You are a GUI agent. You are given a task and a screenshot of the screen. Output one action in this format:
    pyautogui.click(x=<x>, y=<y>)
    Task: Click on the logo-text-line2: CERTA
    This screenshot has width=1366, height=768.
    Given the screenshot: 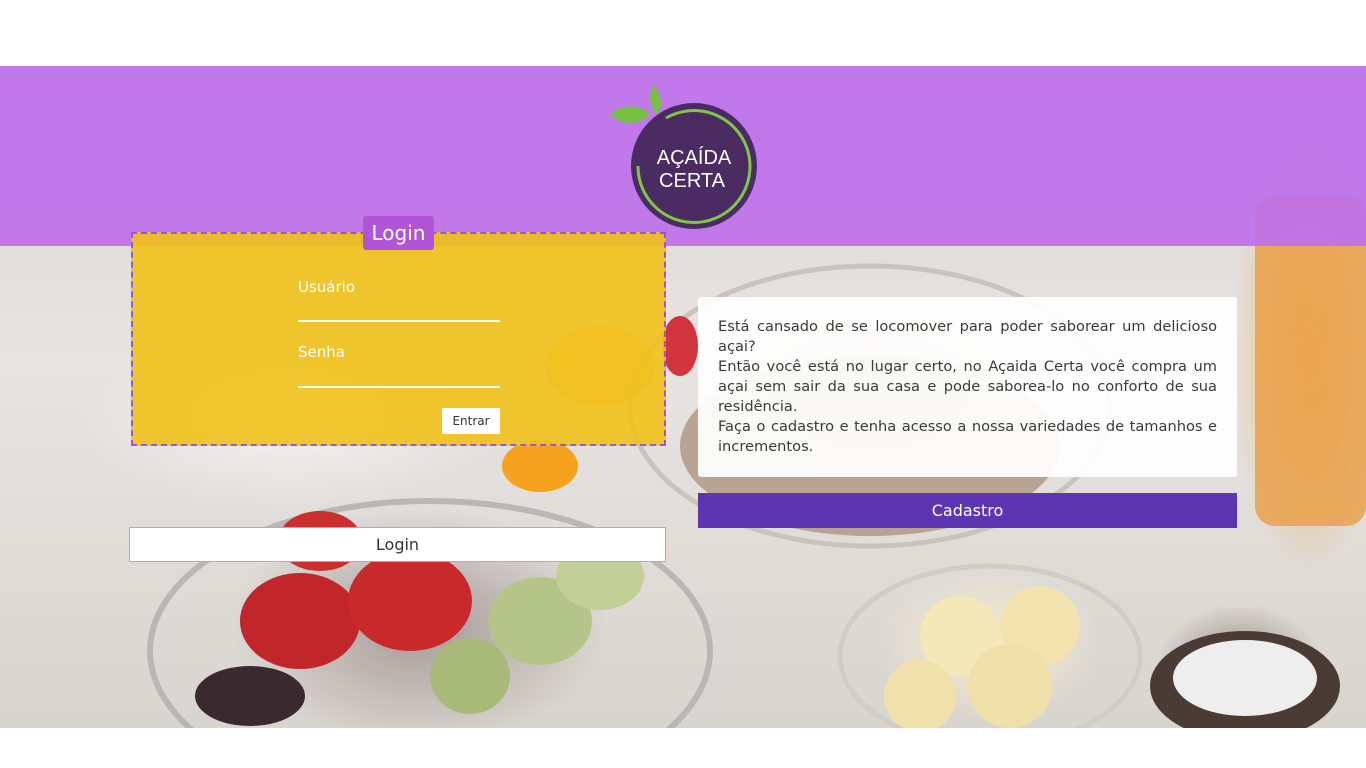 What is the action you would take?
    pyautogui.click(x=692, y=181)
    